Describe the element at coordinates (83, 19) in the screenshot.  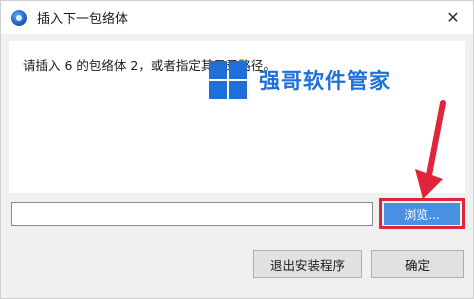
I see `window-title: 插入下一包络体` at that location.